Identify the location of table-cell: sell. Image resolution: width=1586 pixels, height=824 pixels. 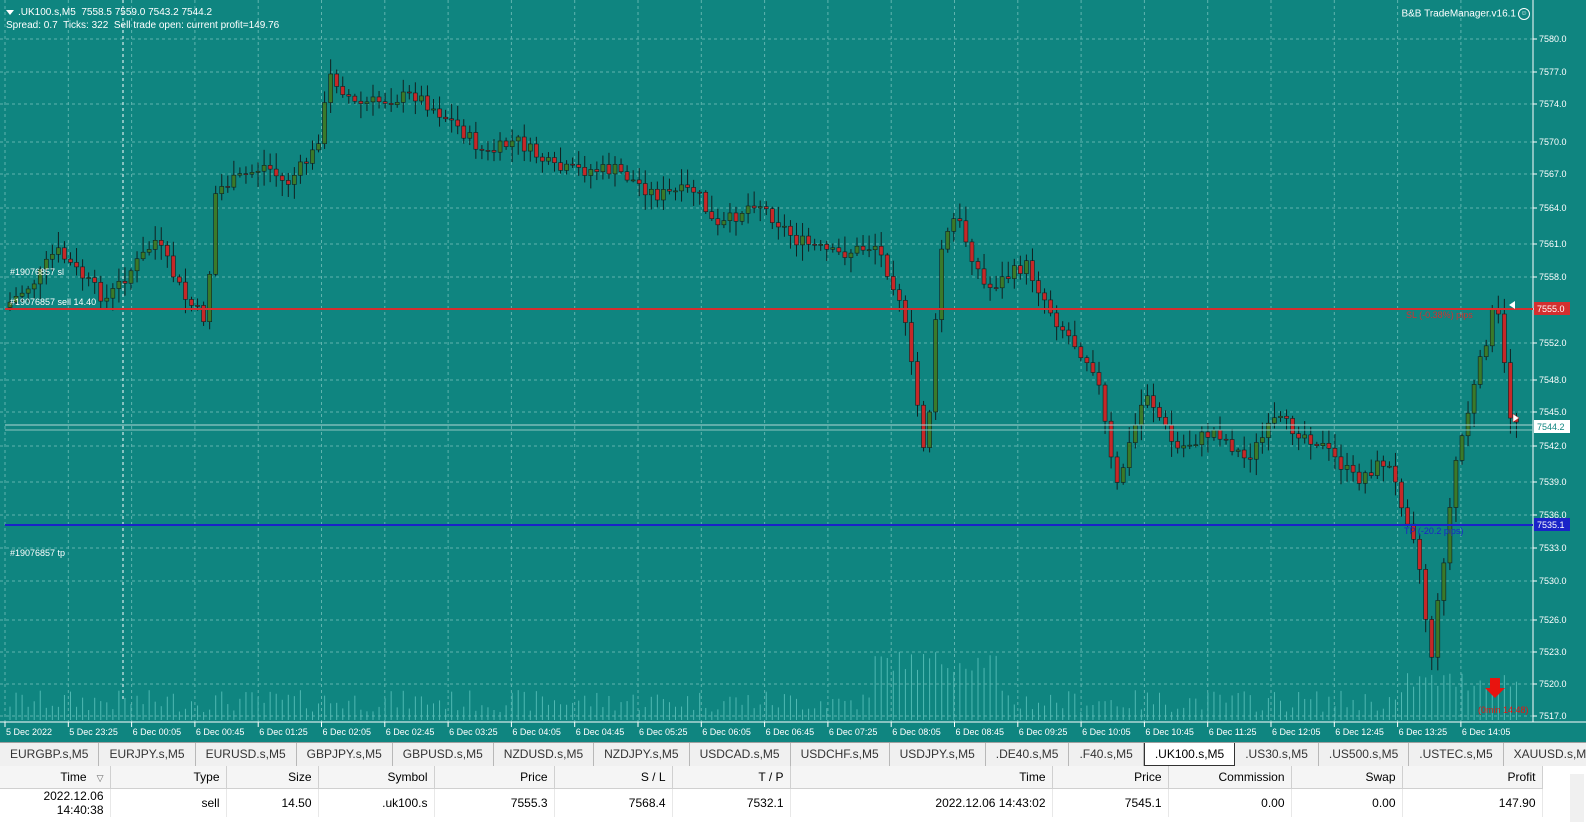
(168, 802).